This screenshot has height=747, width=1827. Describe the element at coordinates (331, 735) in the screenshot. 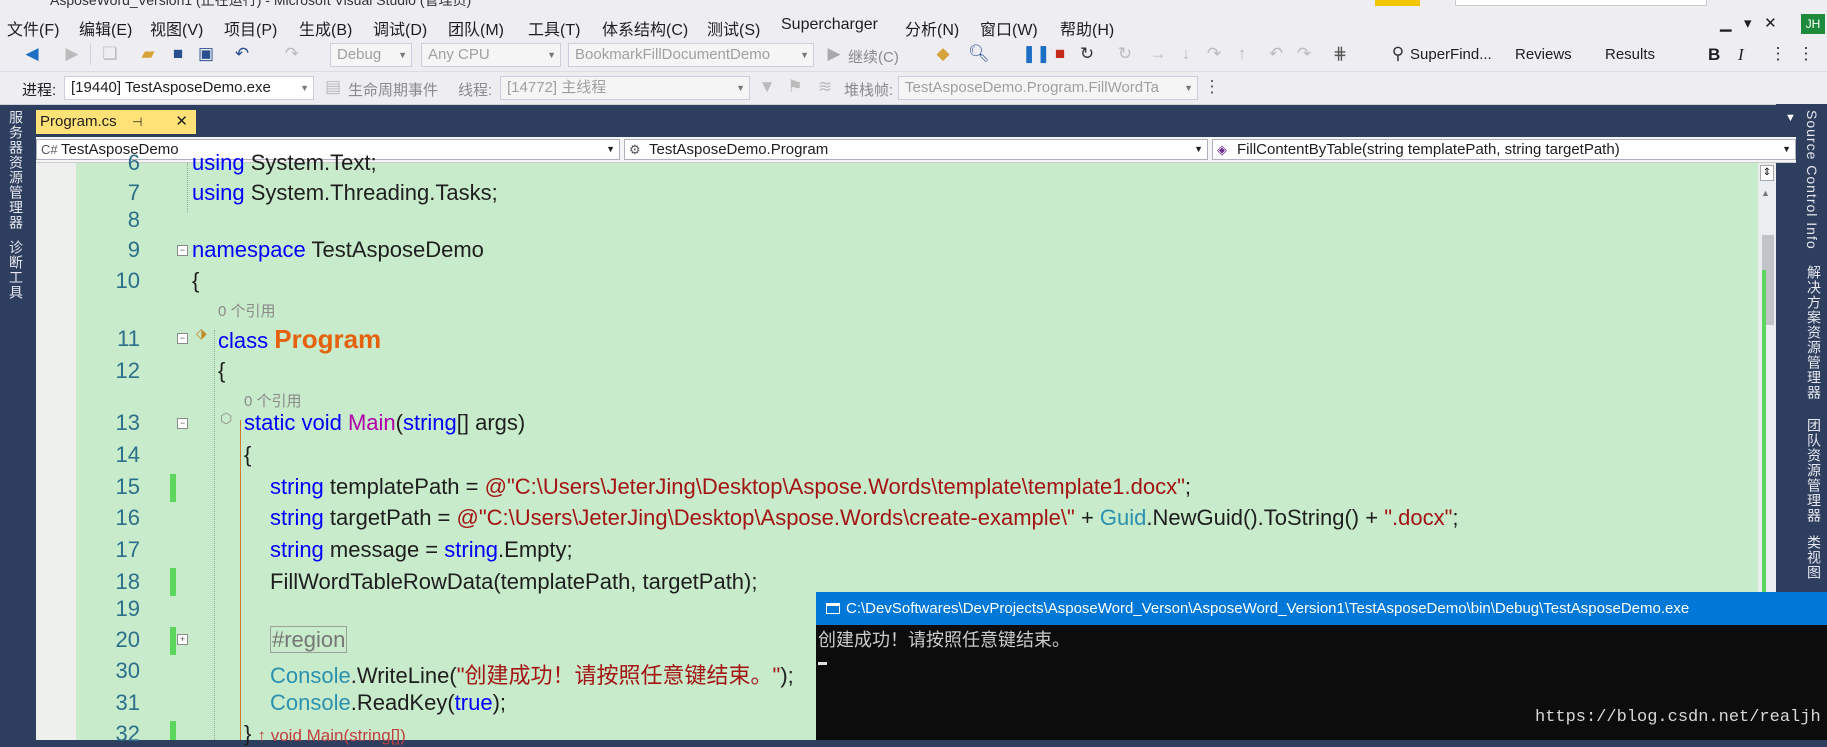

I see `scope-hint: ↑ void Main(string[])` at that location.